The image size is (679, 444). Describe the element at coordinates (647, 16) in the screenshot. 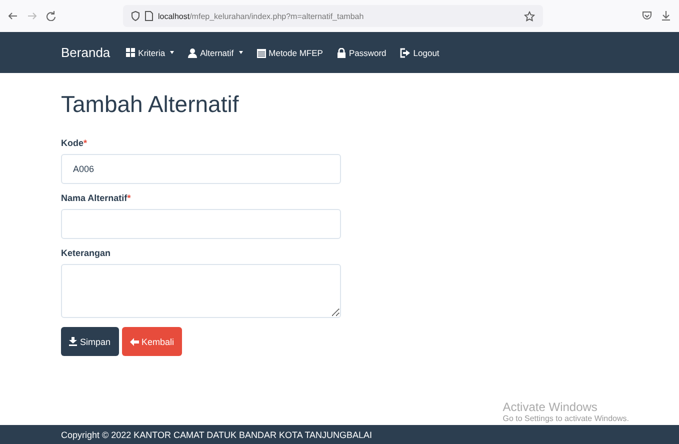

I see `pocket-icon` at that location.